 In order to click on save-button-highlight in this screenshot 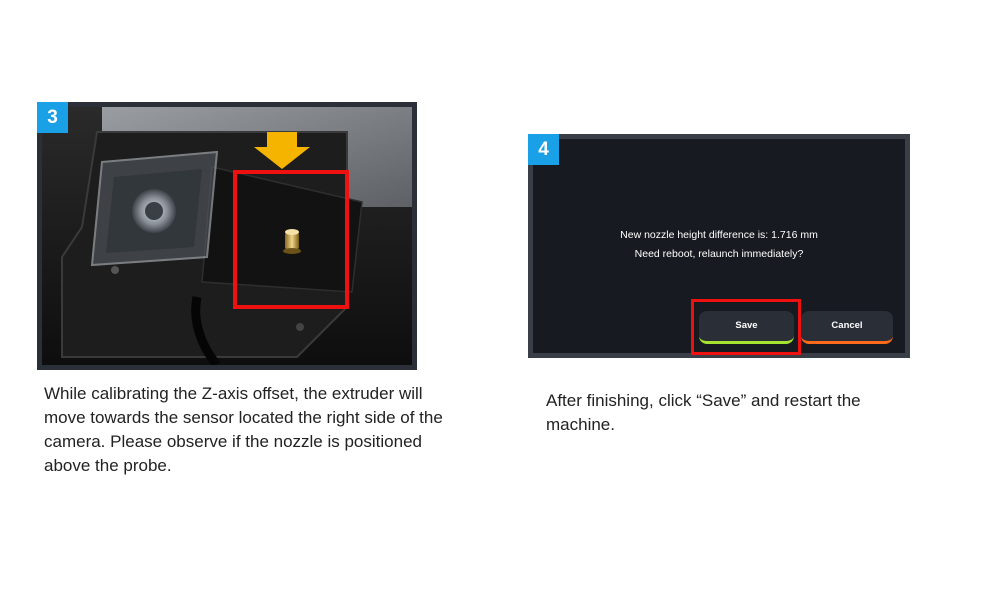, I will do `click(746, 327)`.